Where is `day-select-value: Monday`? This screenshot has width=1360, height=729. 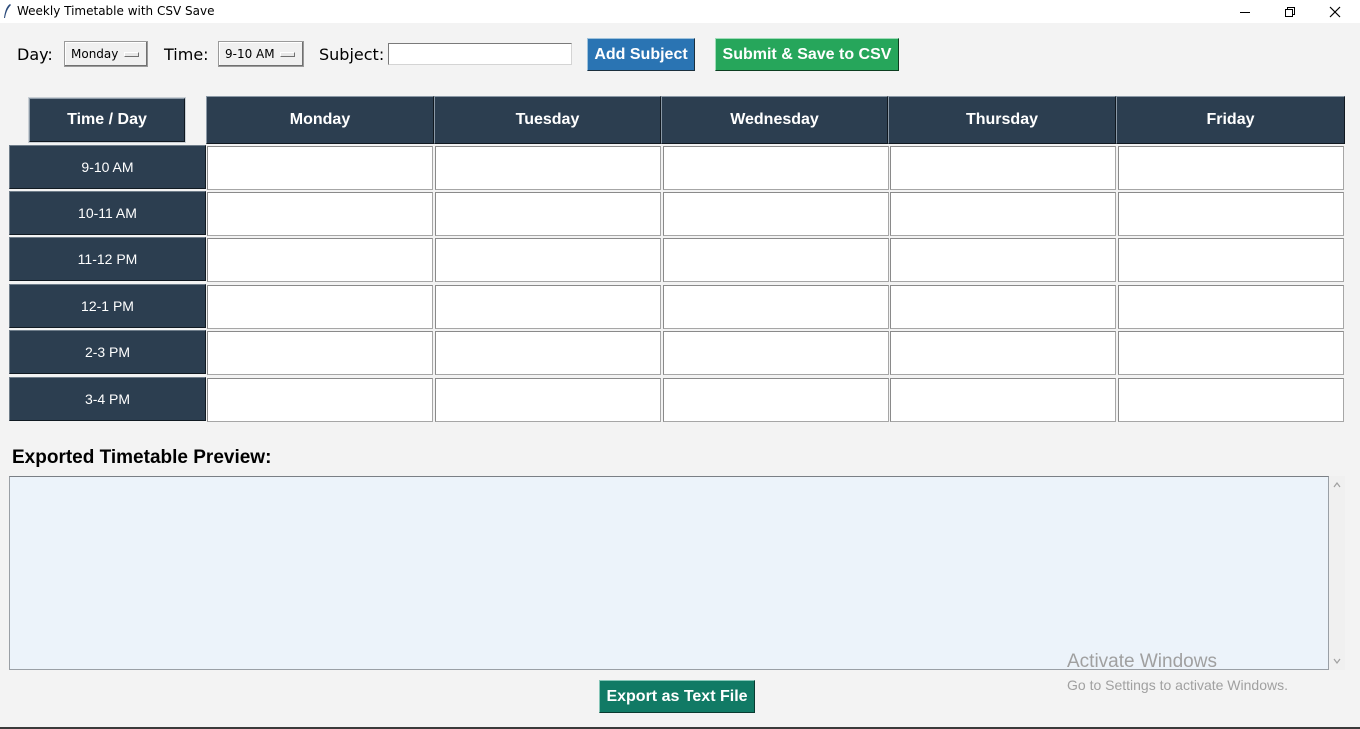 day-select-value: Monday is located at coordinates (95, 54).